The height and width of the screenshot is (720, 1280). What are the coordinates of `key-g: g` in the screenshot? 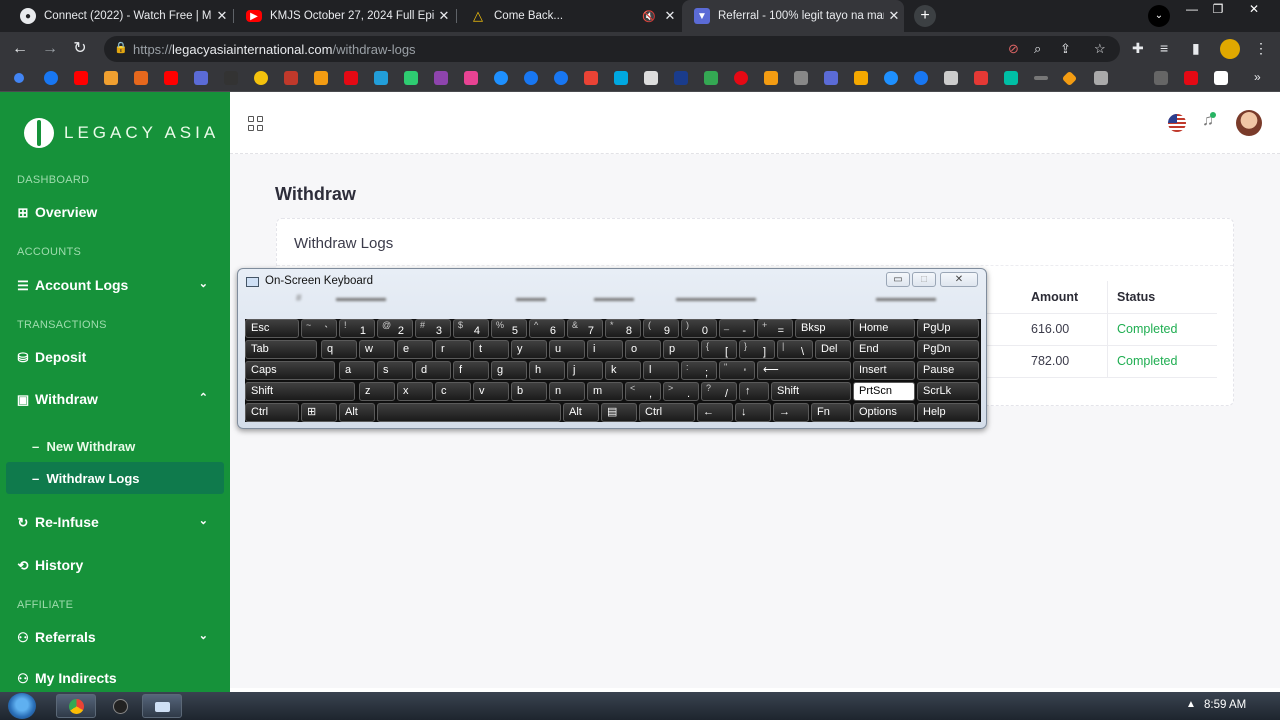 It's located at (509, 370).